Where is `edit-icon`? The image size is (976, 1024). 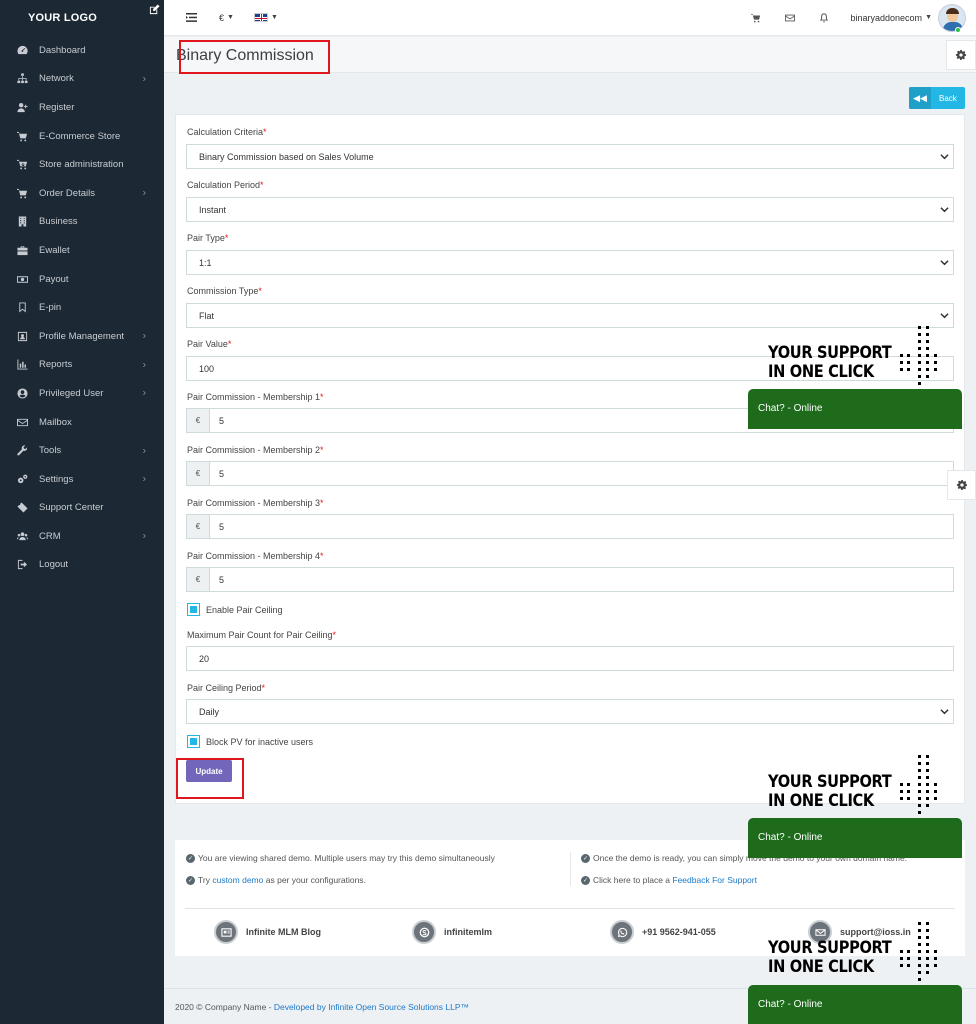
edit-icon is located at coordinates (154, 9).